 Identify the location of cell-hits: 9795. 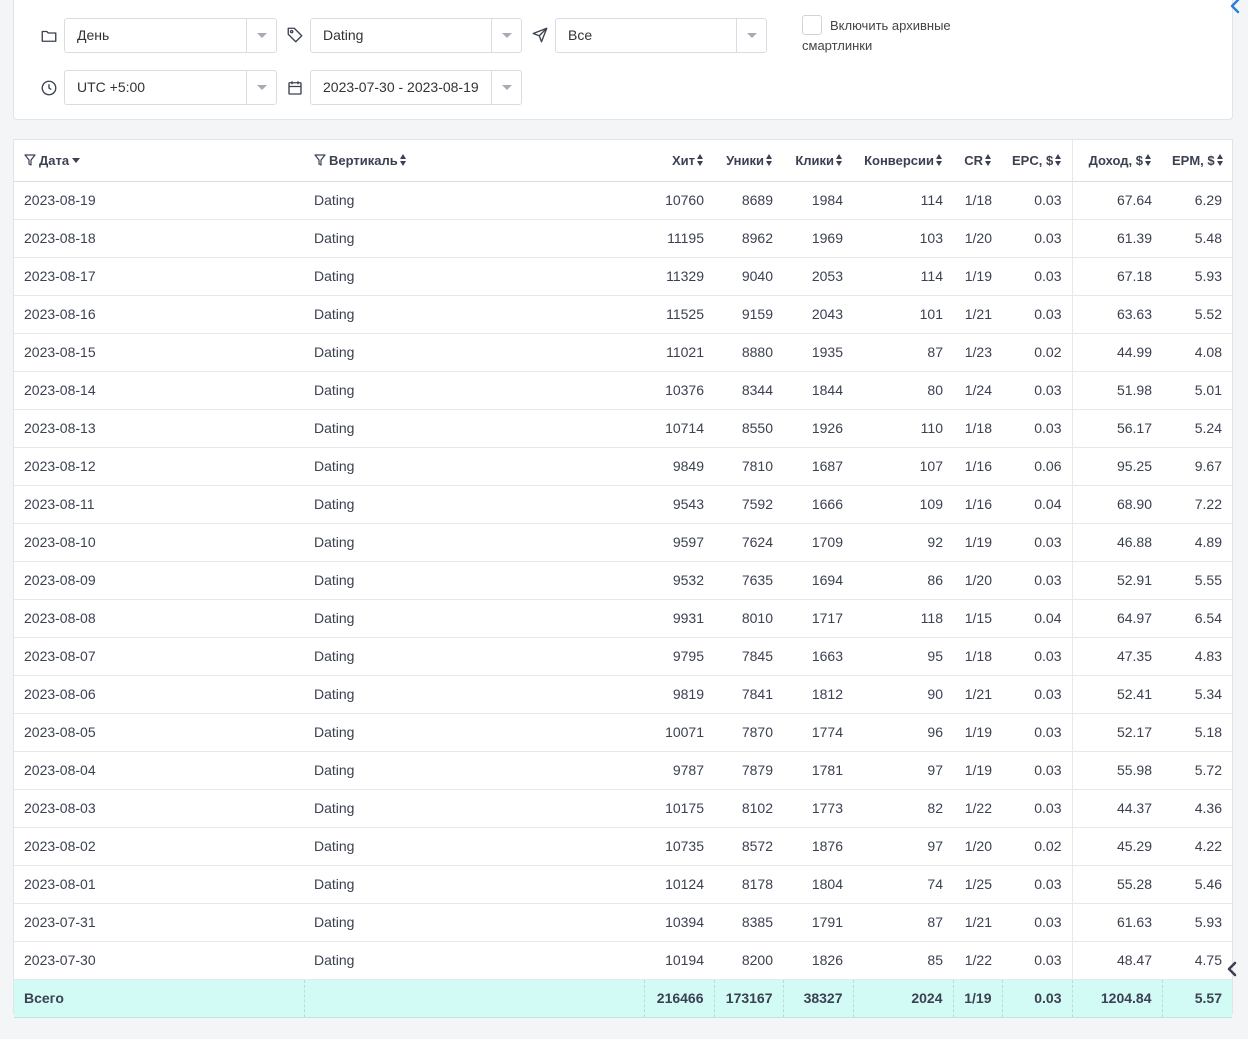
(679, 656).